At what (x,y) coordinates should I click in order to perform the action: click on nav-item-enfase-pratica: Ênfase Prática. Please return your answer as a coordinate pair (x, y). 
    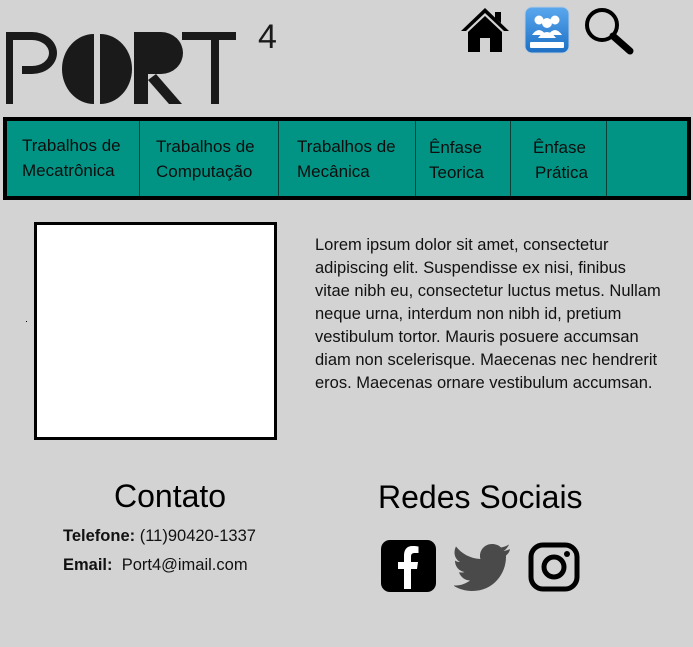
    Looking at the image, I should click on (559, 158).